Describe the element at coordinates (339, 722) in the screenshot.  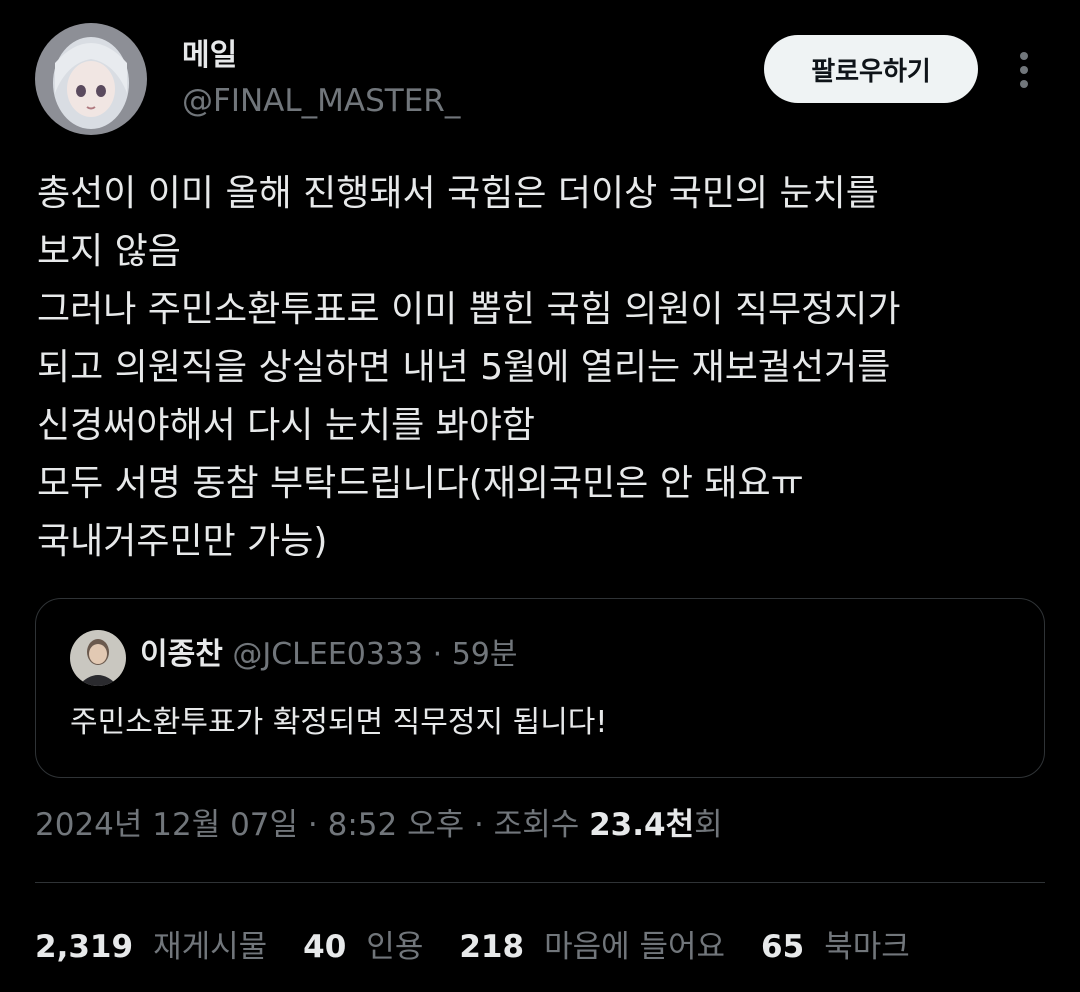
I see `quote-text: 주민소환투표가 확정되면 직무정지 됩니다!` at that location.